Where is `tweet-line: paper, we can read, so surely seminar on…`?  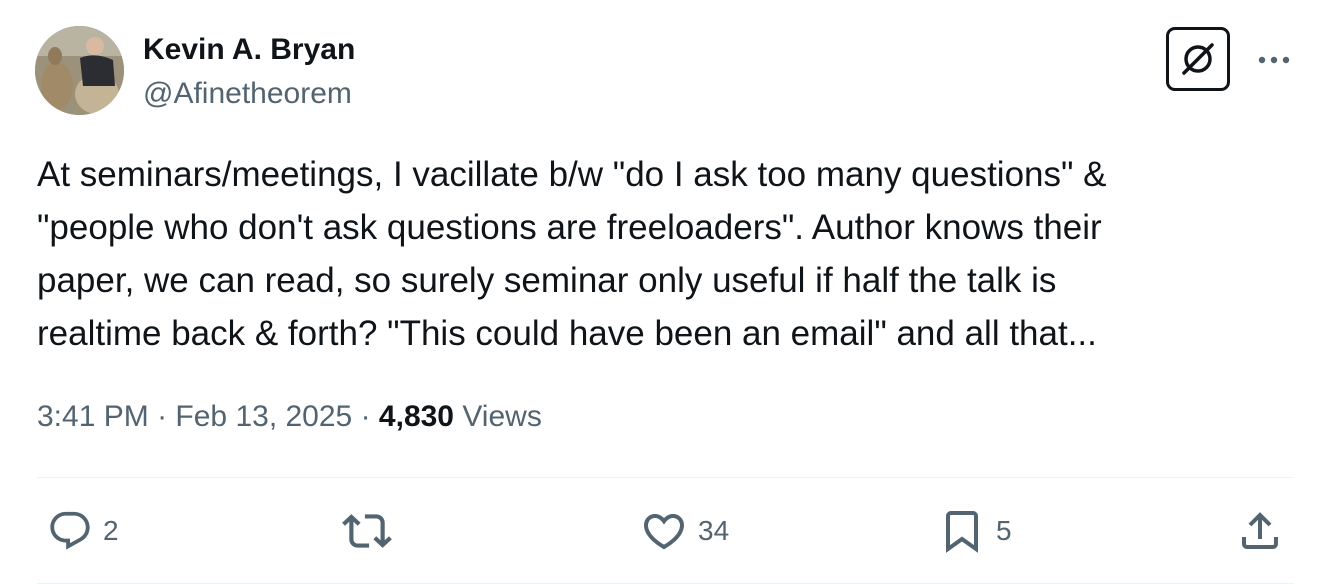
tweet-line: paper, we can read, so surely seminar on… is located at coordinates (547, 280).